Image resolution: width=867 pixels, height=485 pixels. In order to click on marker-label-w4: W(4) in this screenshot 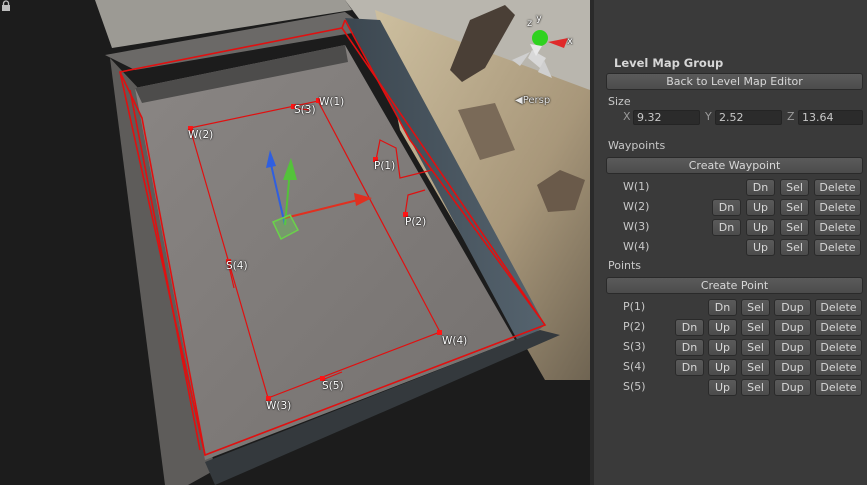, I will do `click(455, 341)`.